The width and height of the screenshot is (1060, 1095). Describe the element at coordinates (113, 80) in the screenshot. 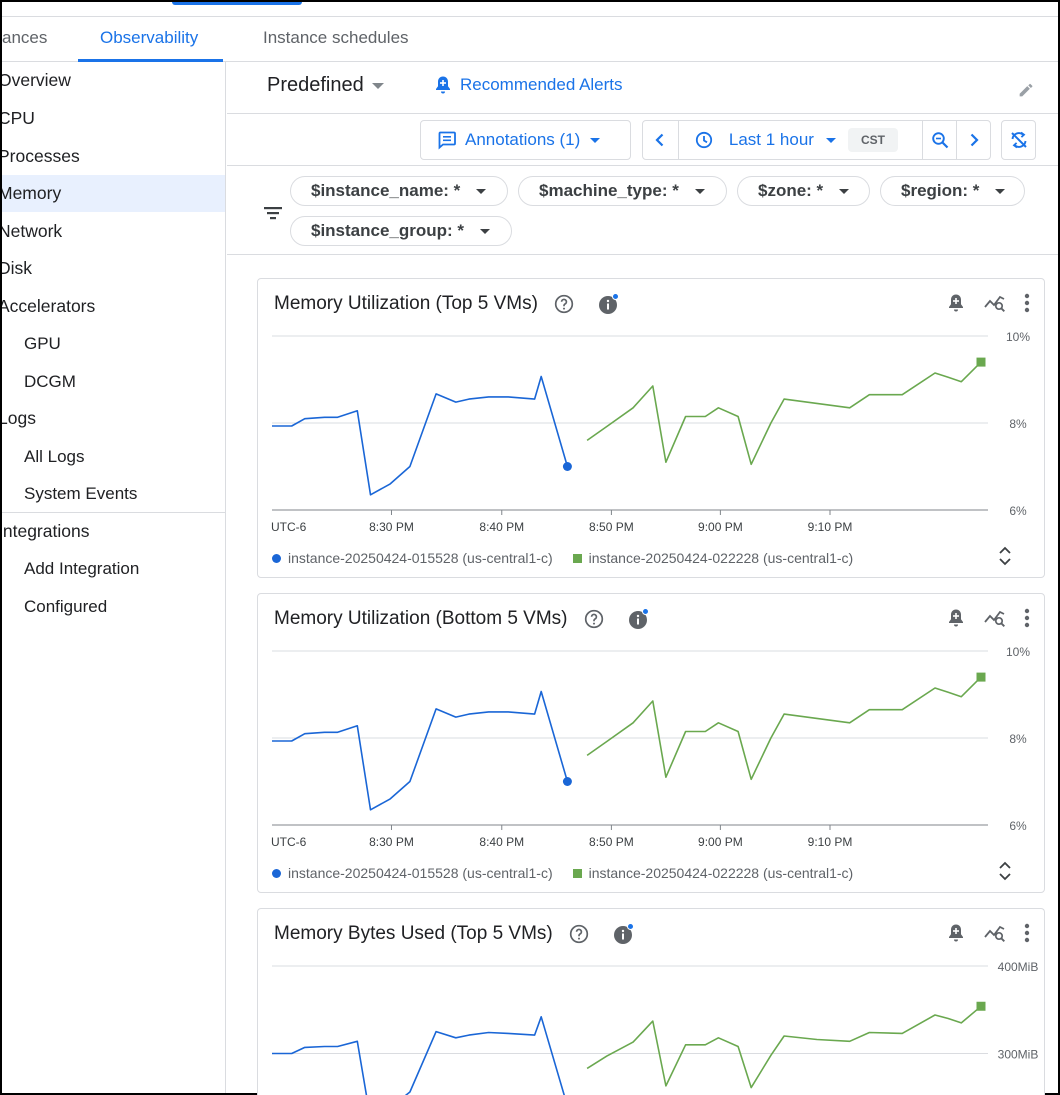

I see `sidebar-item-overview: Overview` at that location.